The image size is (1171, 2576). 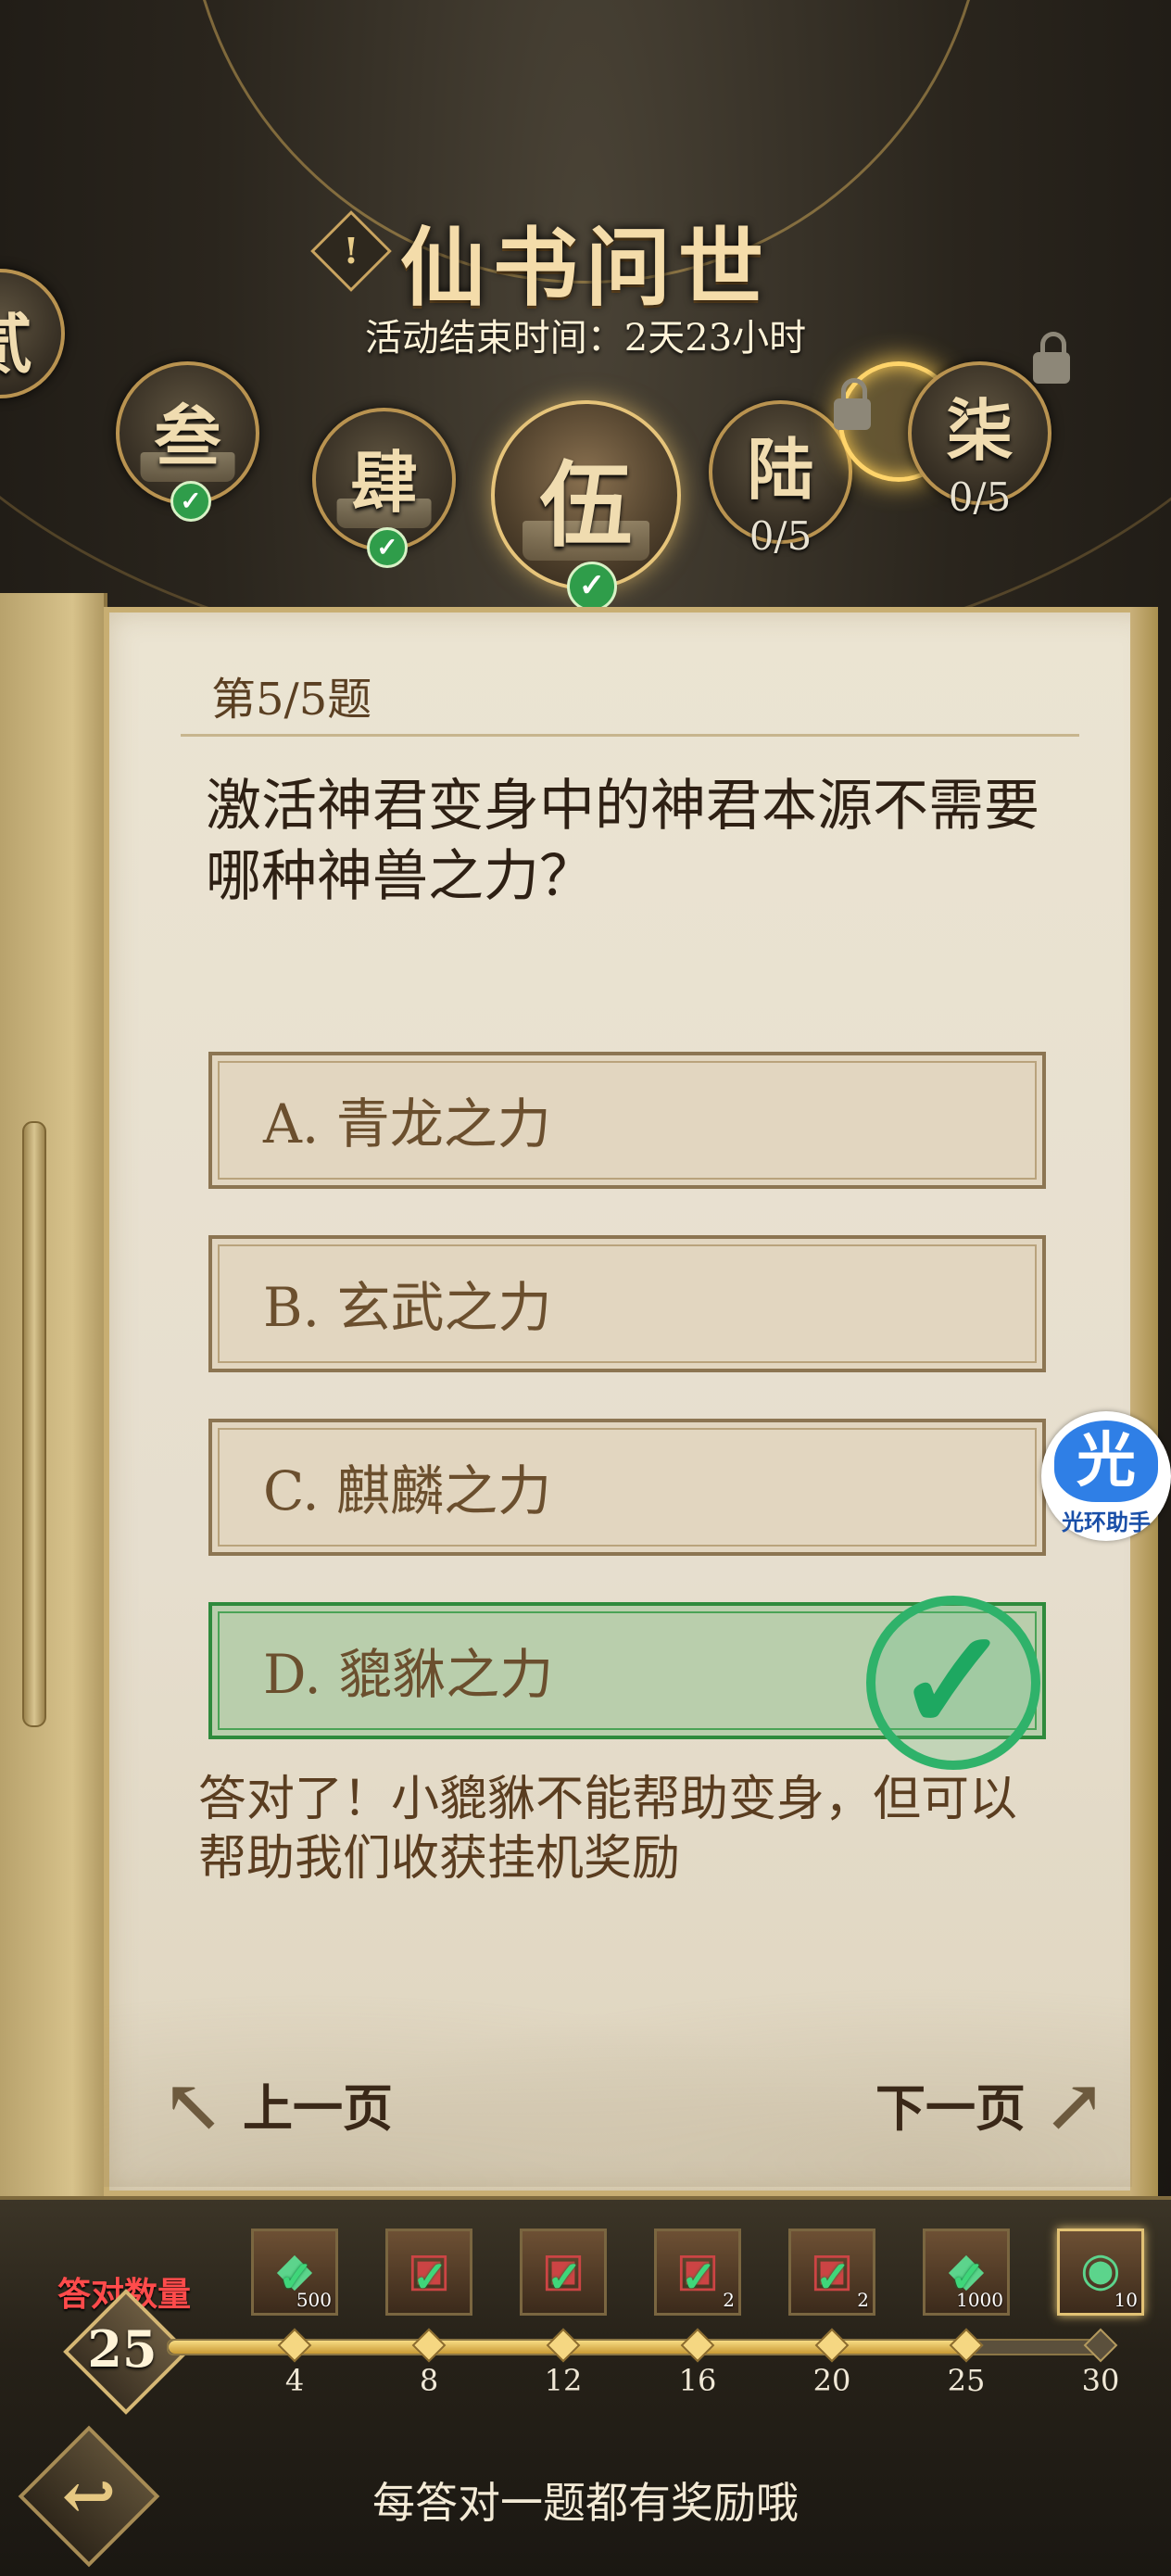 I want to click on event-title: 仙书问世, so click(x=585, y=268).